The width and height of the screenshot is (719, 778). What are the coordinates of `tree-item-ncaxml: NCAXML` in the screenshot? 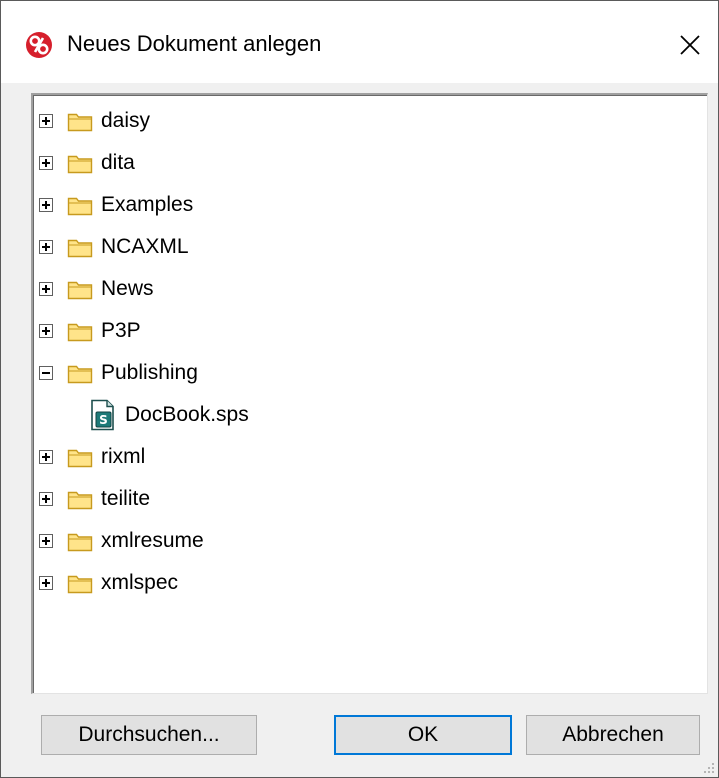 It's located at (114, 247).